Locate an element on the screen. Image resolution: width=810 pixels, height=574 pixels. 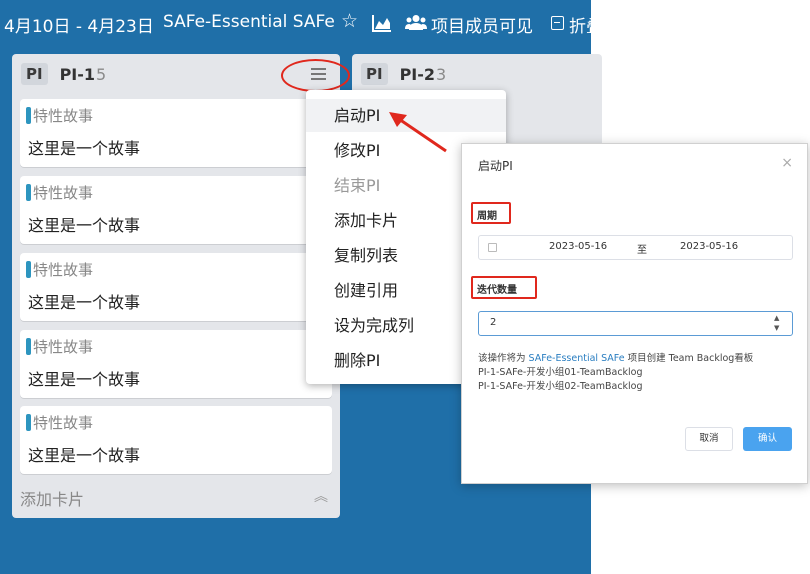
visibility-label: 项目成员可见 is located at coordinates (482, 24).